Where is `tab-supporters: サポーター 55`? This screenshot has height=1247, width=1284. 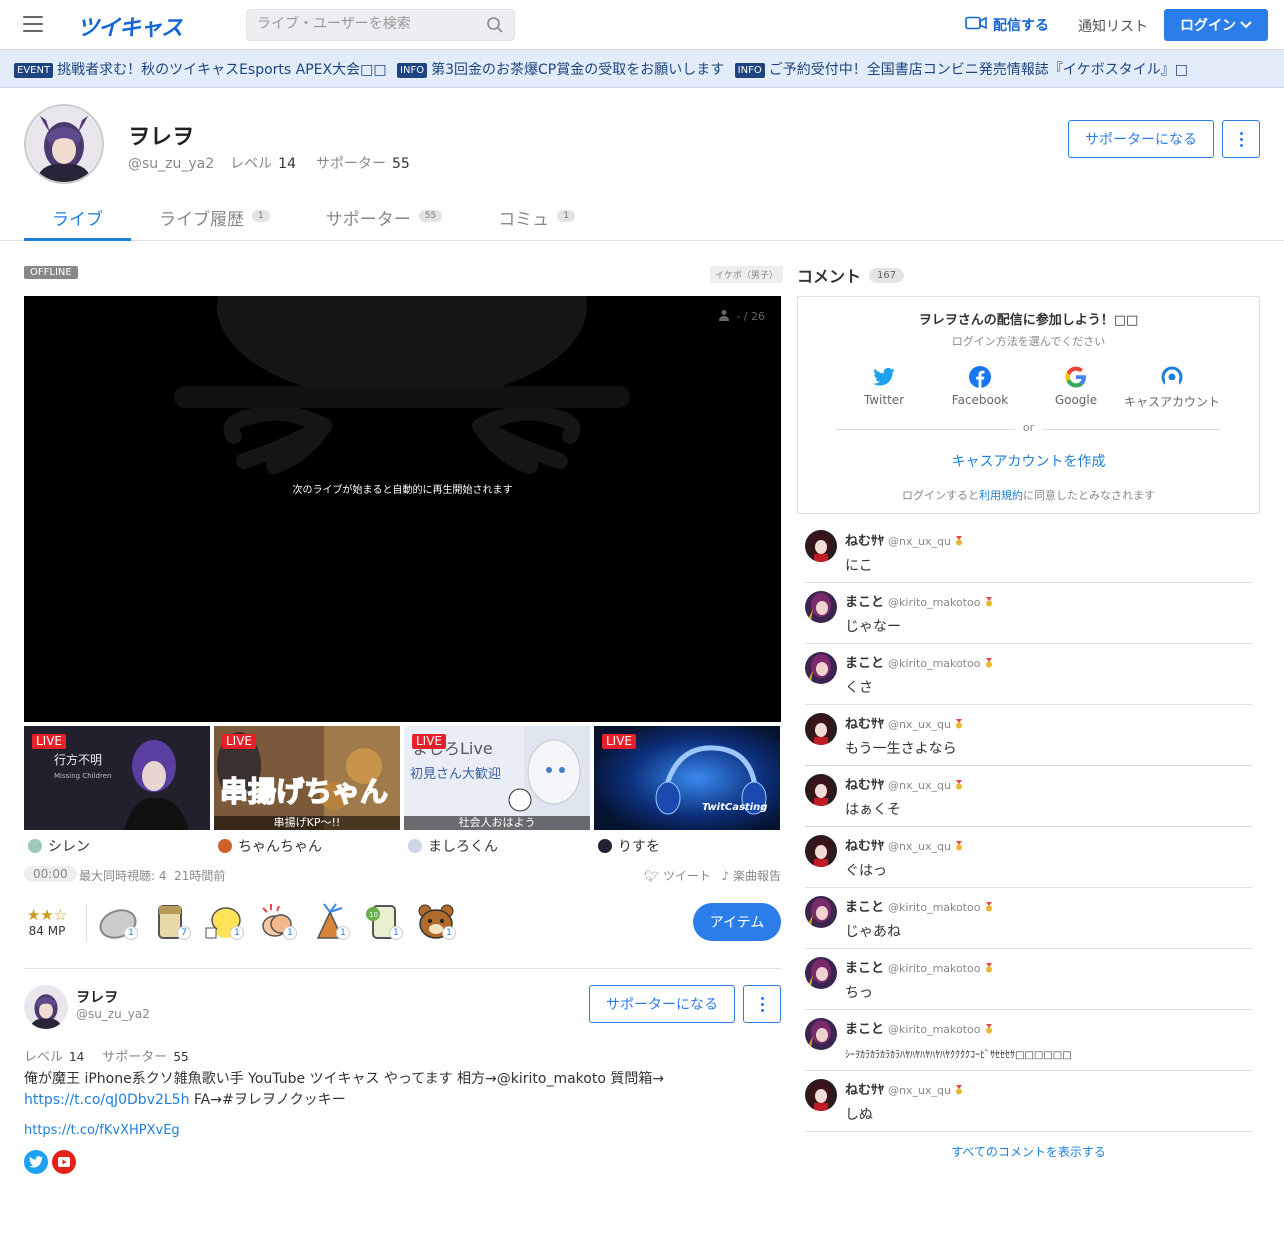
tab-supporters: サポーター 55 is located at coordinates (384, 221).